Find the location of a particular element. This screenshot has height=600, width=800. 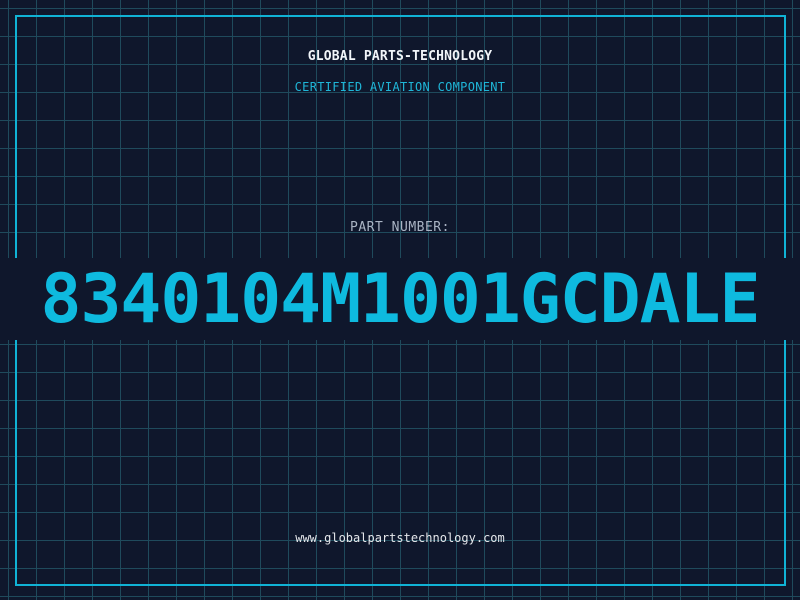

brand-name: GLOBAL PARTS-TECHNOLOGY is located at coordinates (400, 56).